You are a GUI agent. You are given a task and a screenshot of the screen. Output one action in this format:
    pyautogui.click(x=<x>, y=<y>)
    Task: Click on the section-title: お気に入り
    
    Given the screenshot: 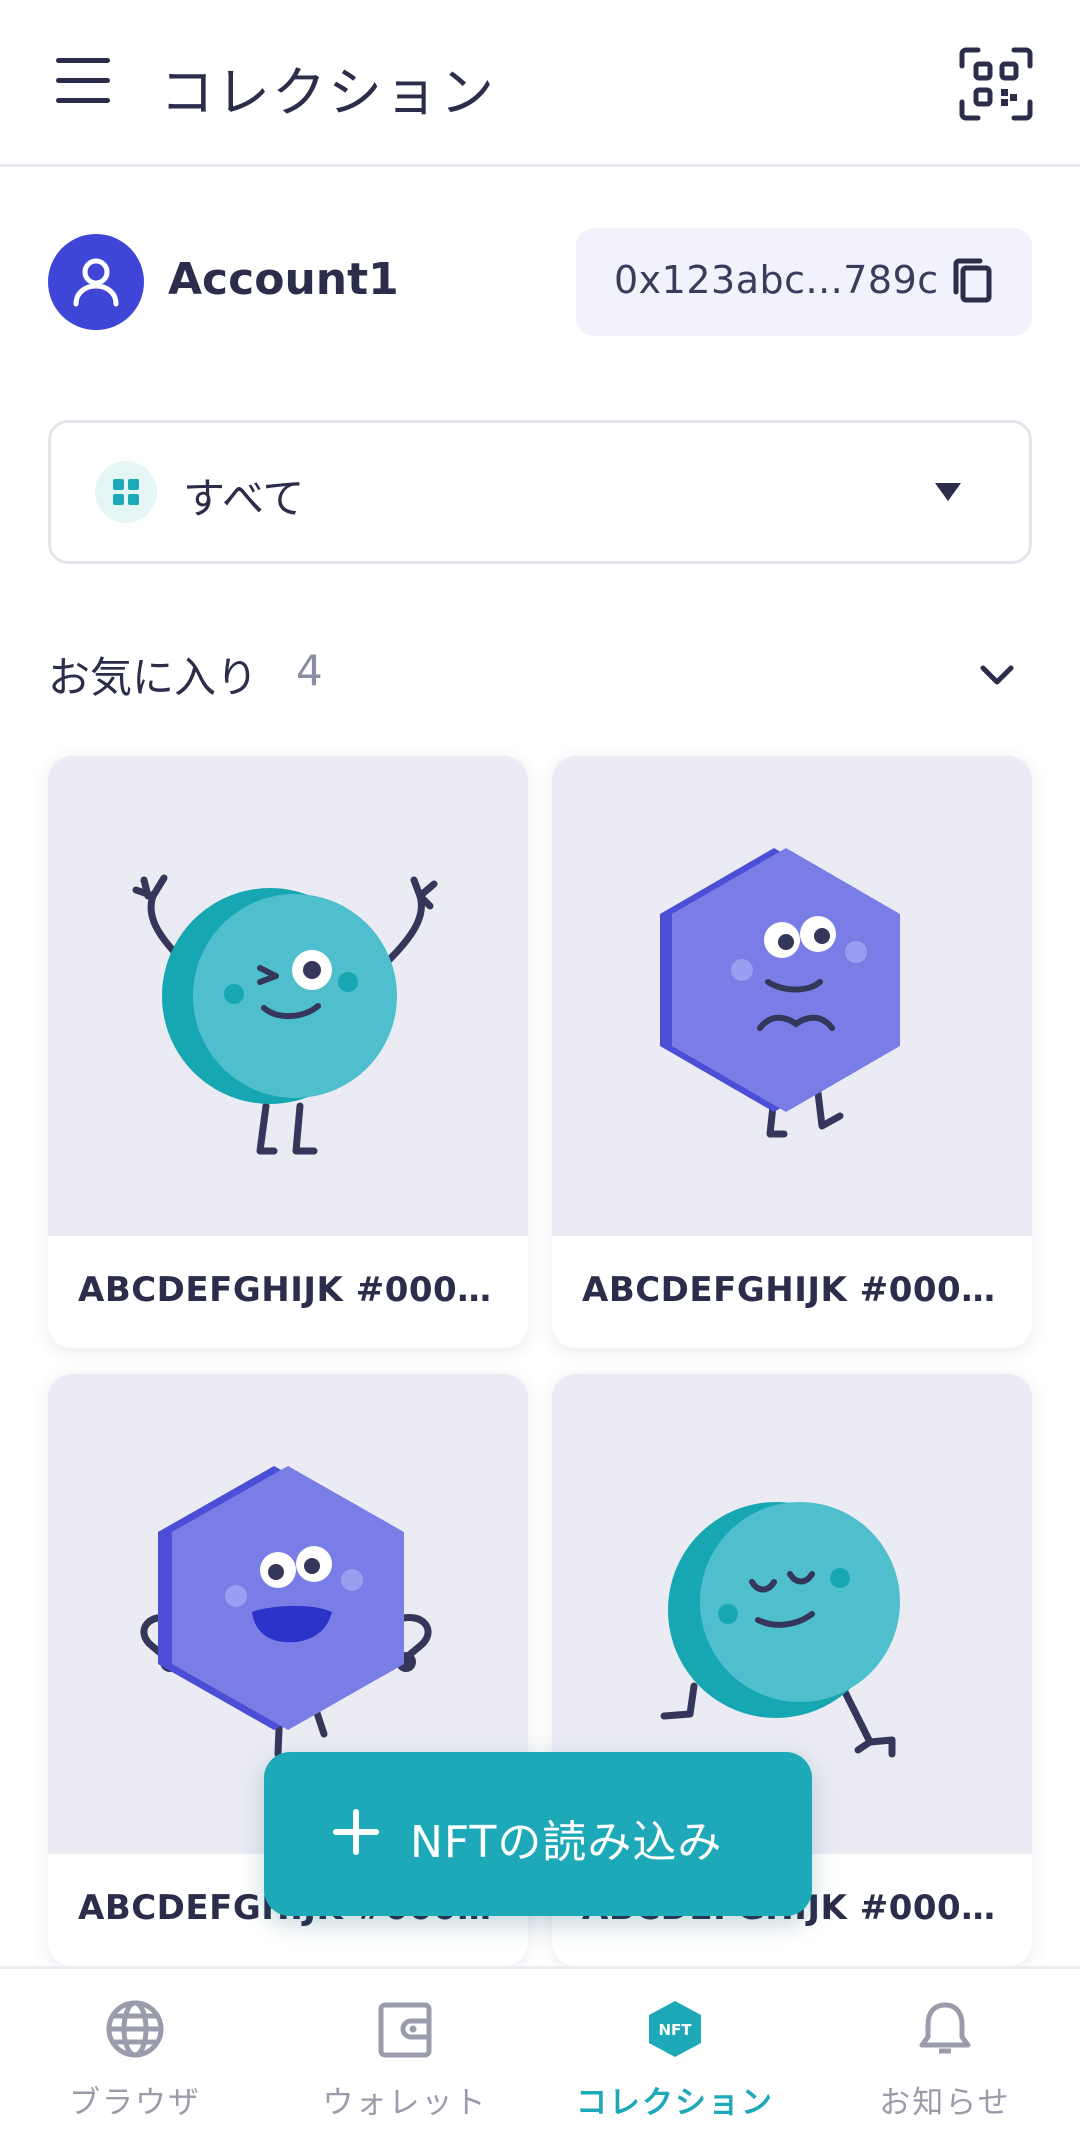 What is the action you would take?
    pyautogui.click(x=153, y=677)
    